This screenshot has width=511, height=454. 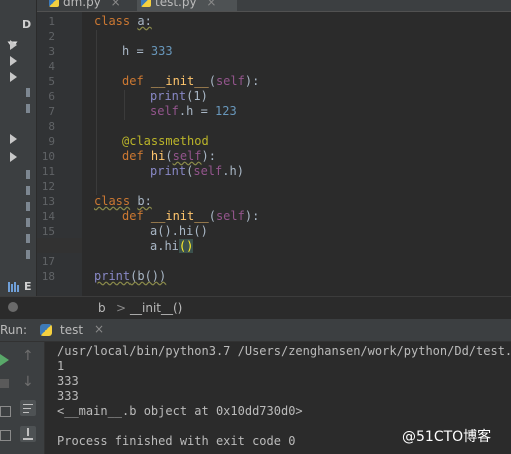 What do you see at coordinates (212, 216) in the screenshot?
I see `paren: (` at bounding box center [212, 216].